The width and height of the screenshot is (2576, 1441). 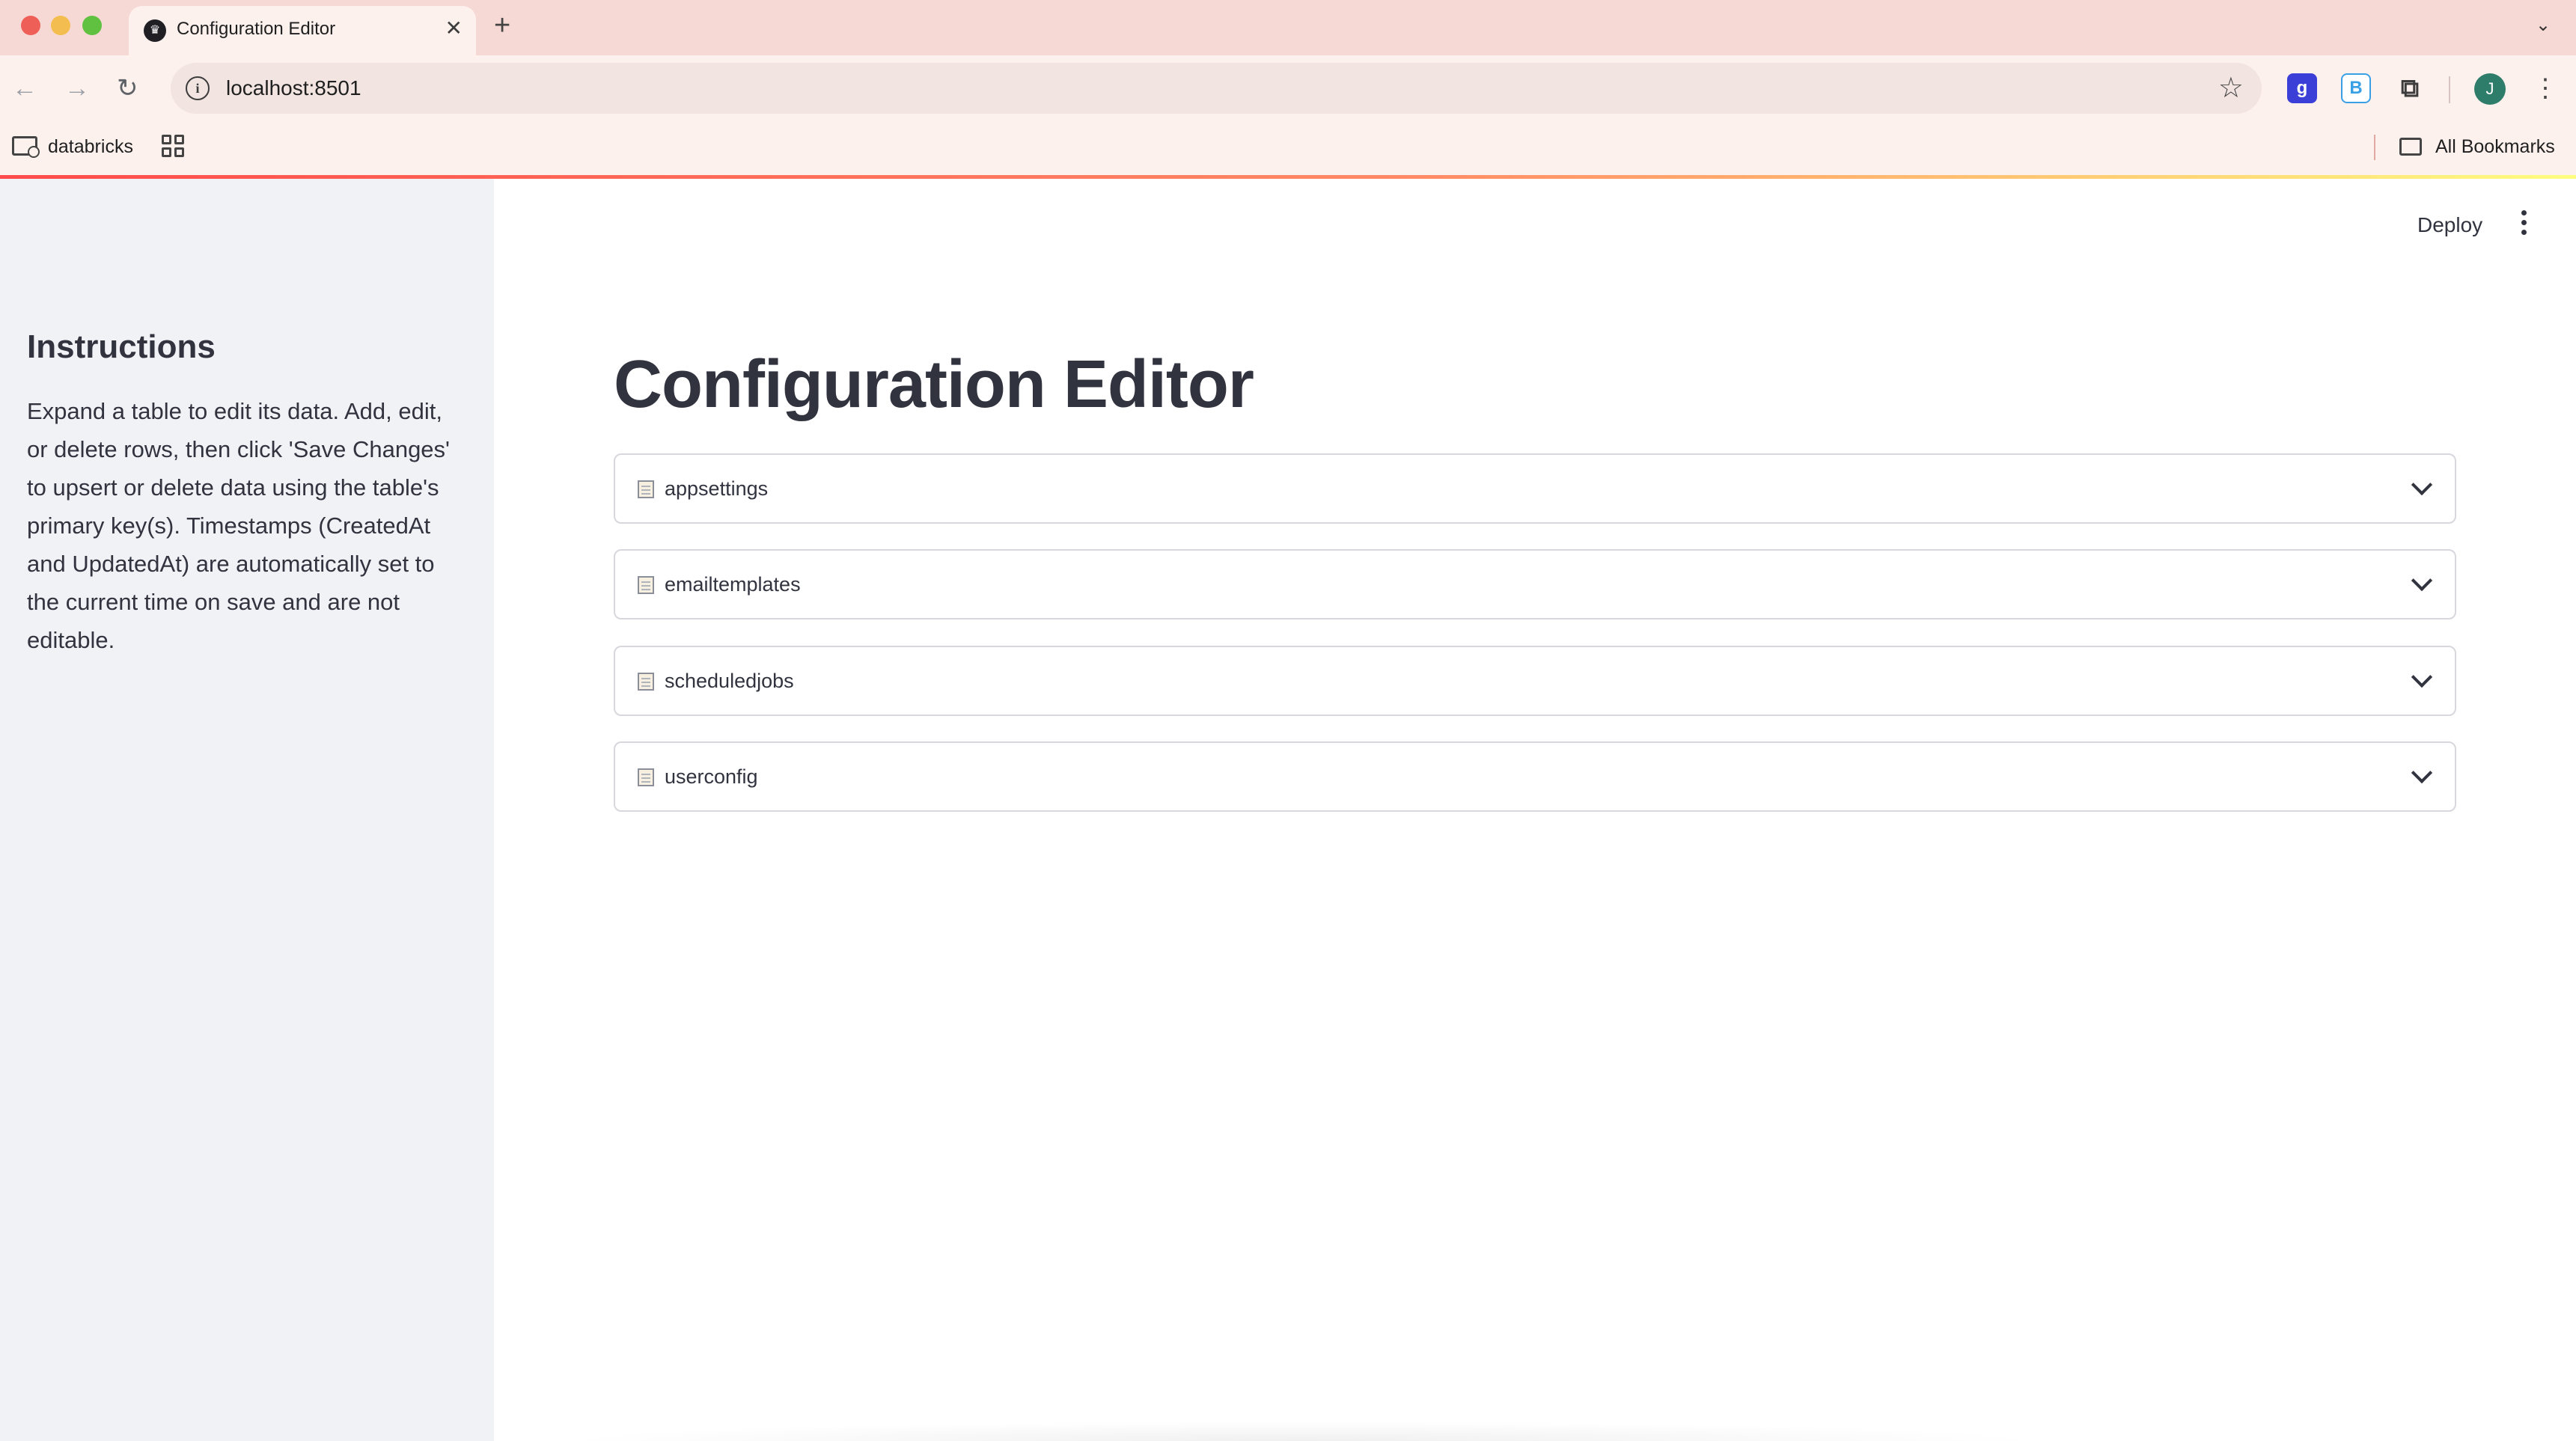 What do you see at coordinates (2545, 88) in the screenshot?
I see `browser-menu-icon: ⋮` at bounding box center [2545, 88].